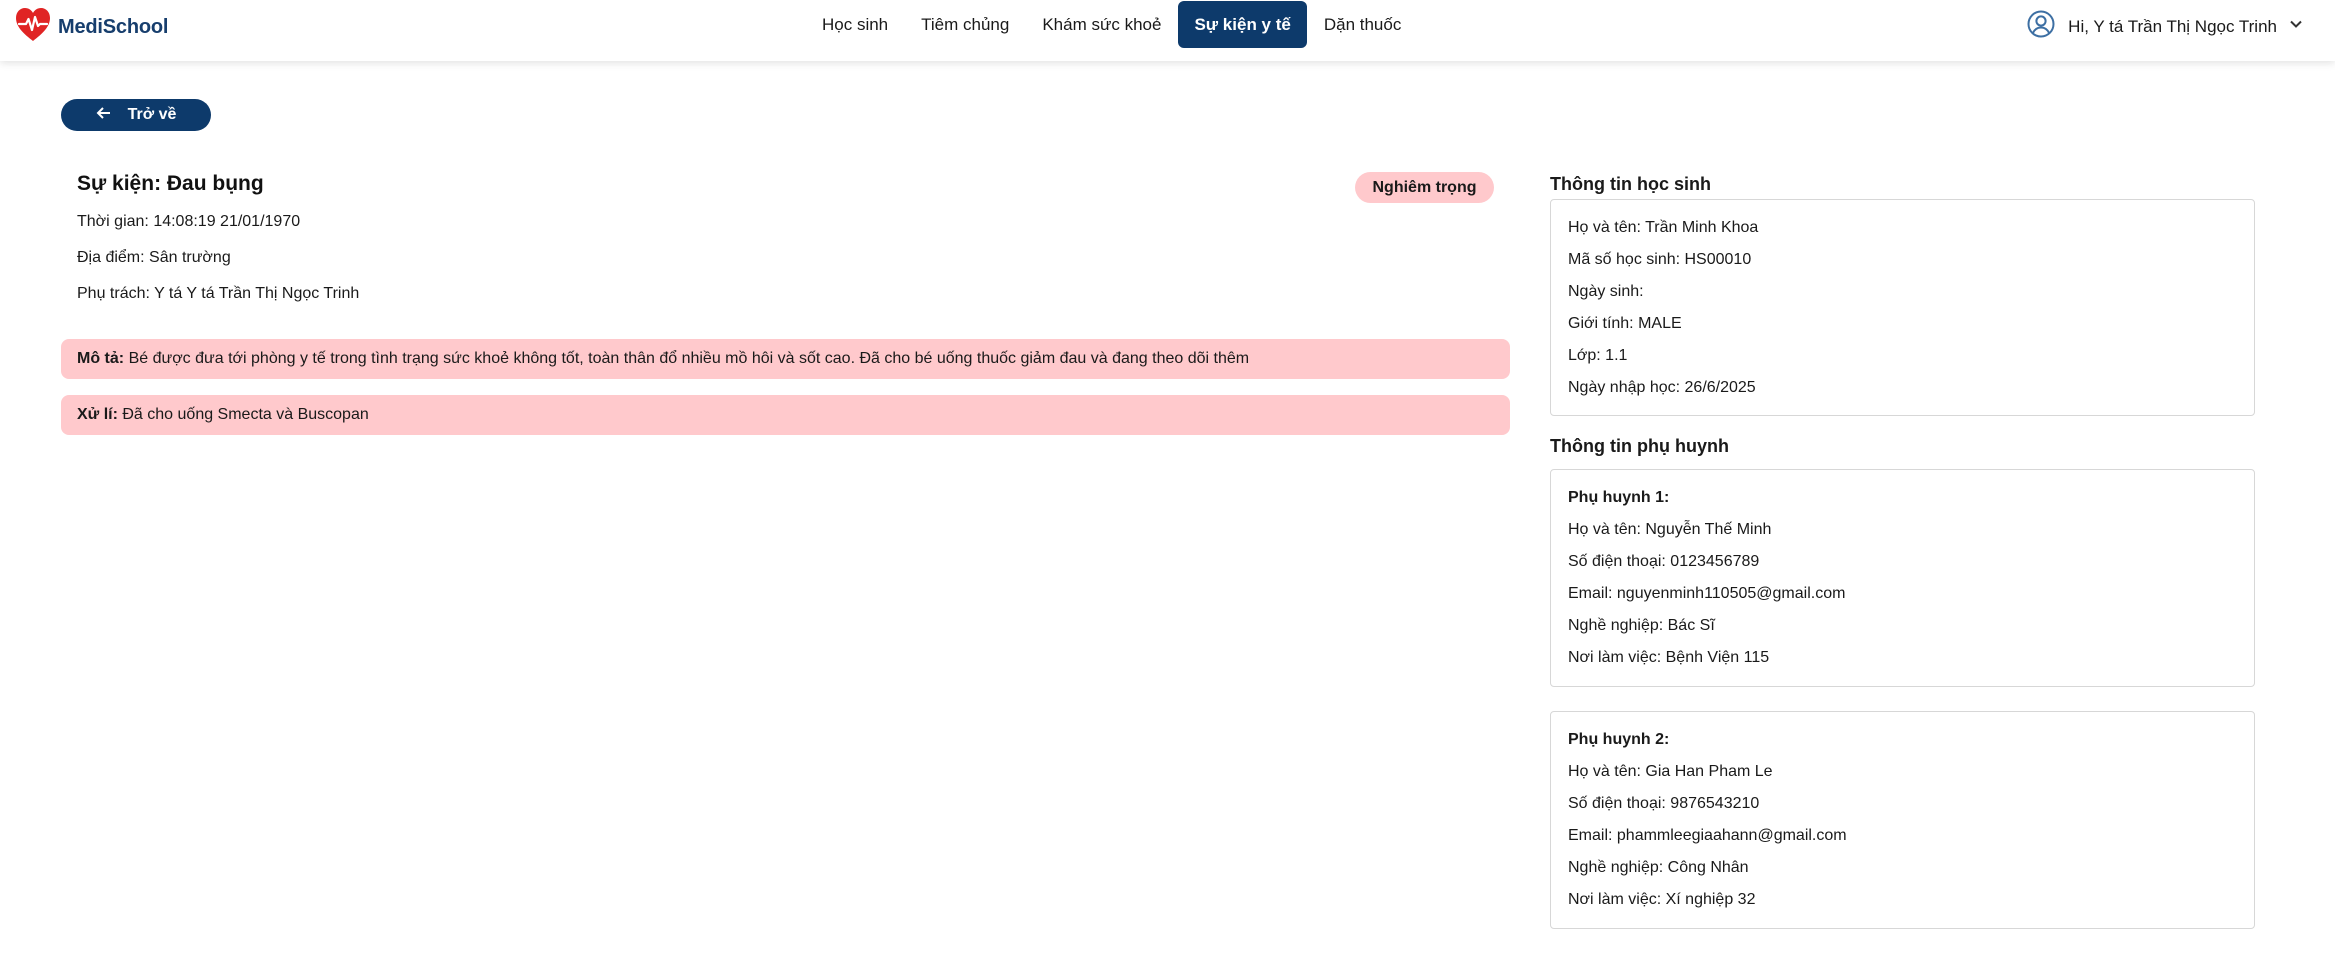 This screenshot has height=958, width=2335. I want to click on event-time-label: Thời gian:, so click(113, 221).